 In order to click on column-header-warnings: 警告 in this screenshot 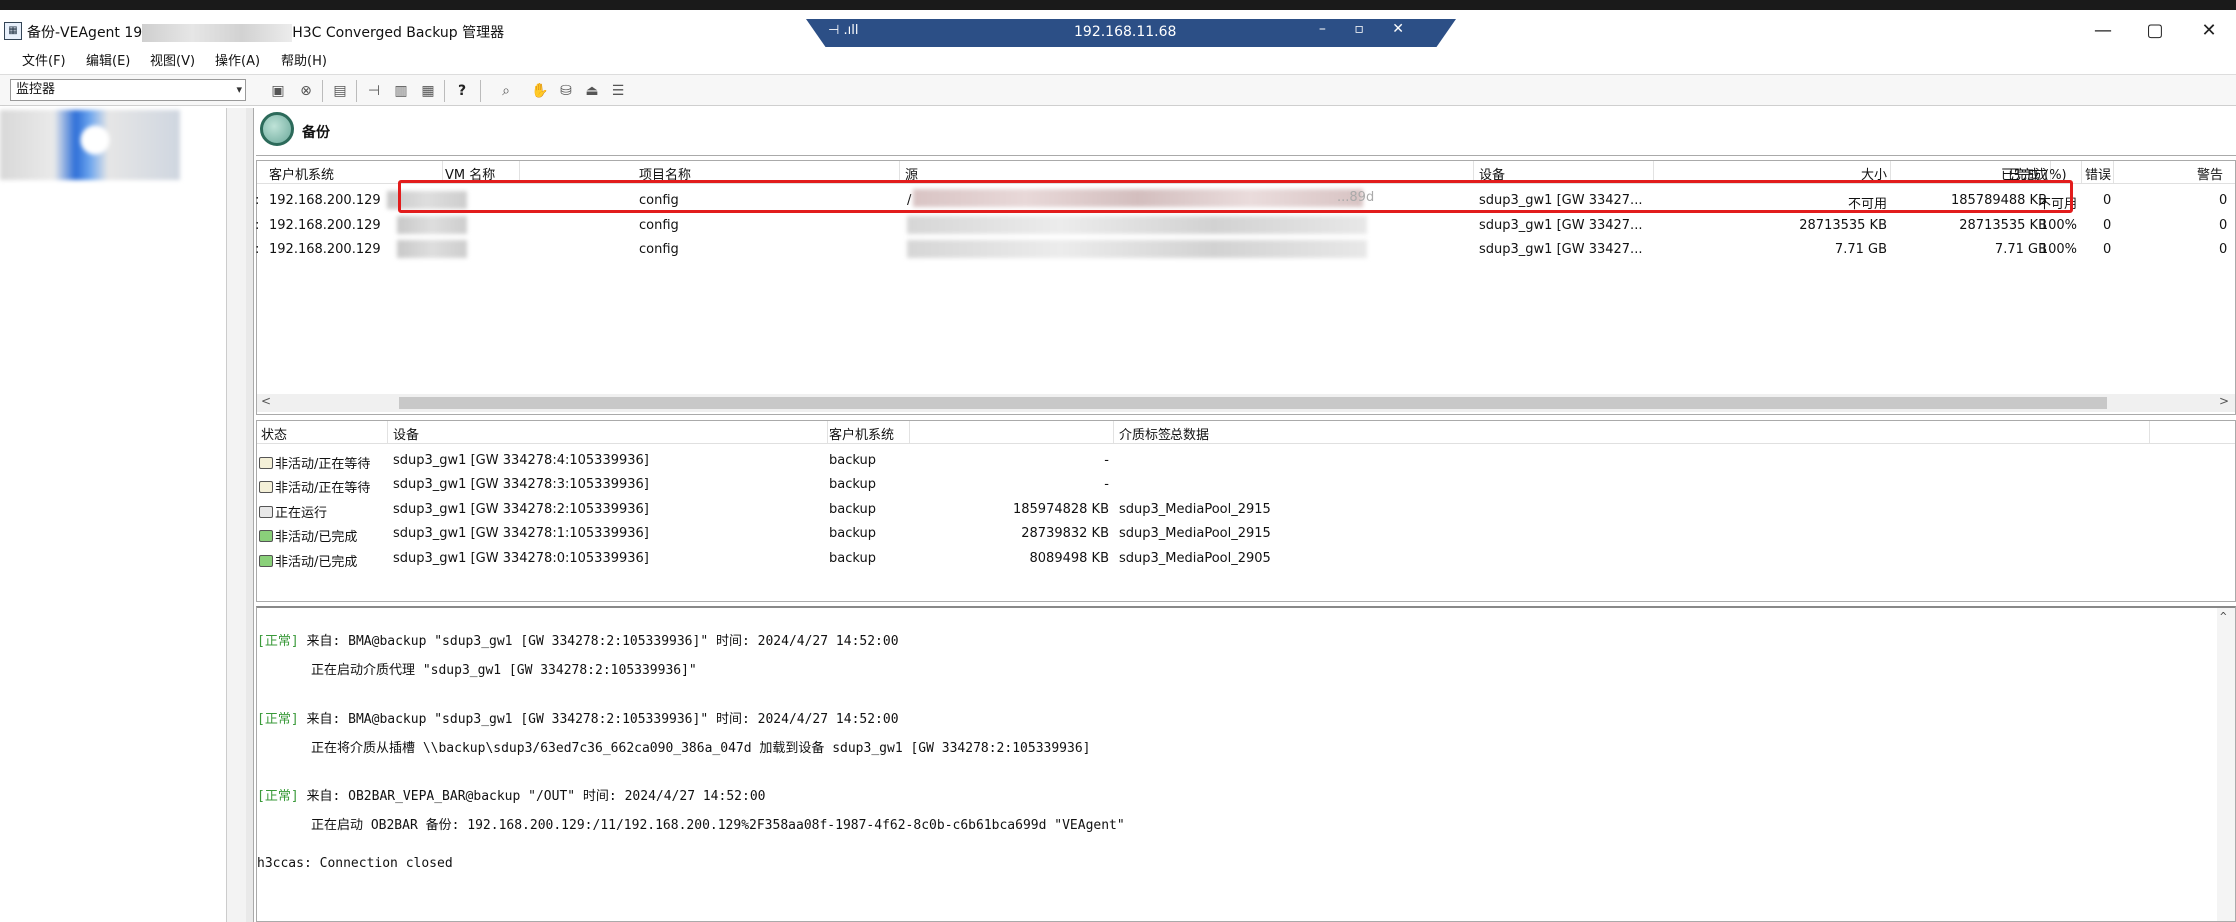, I will do `click(2210, 173)`.